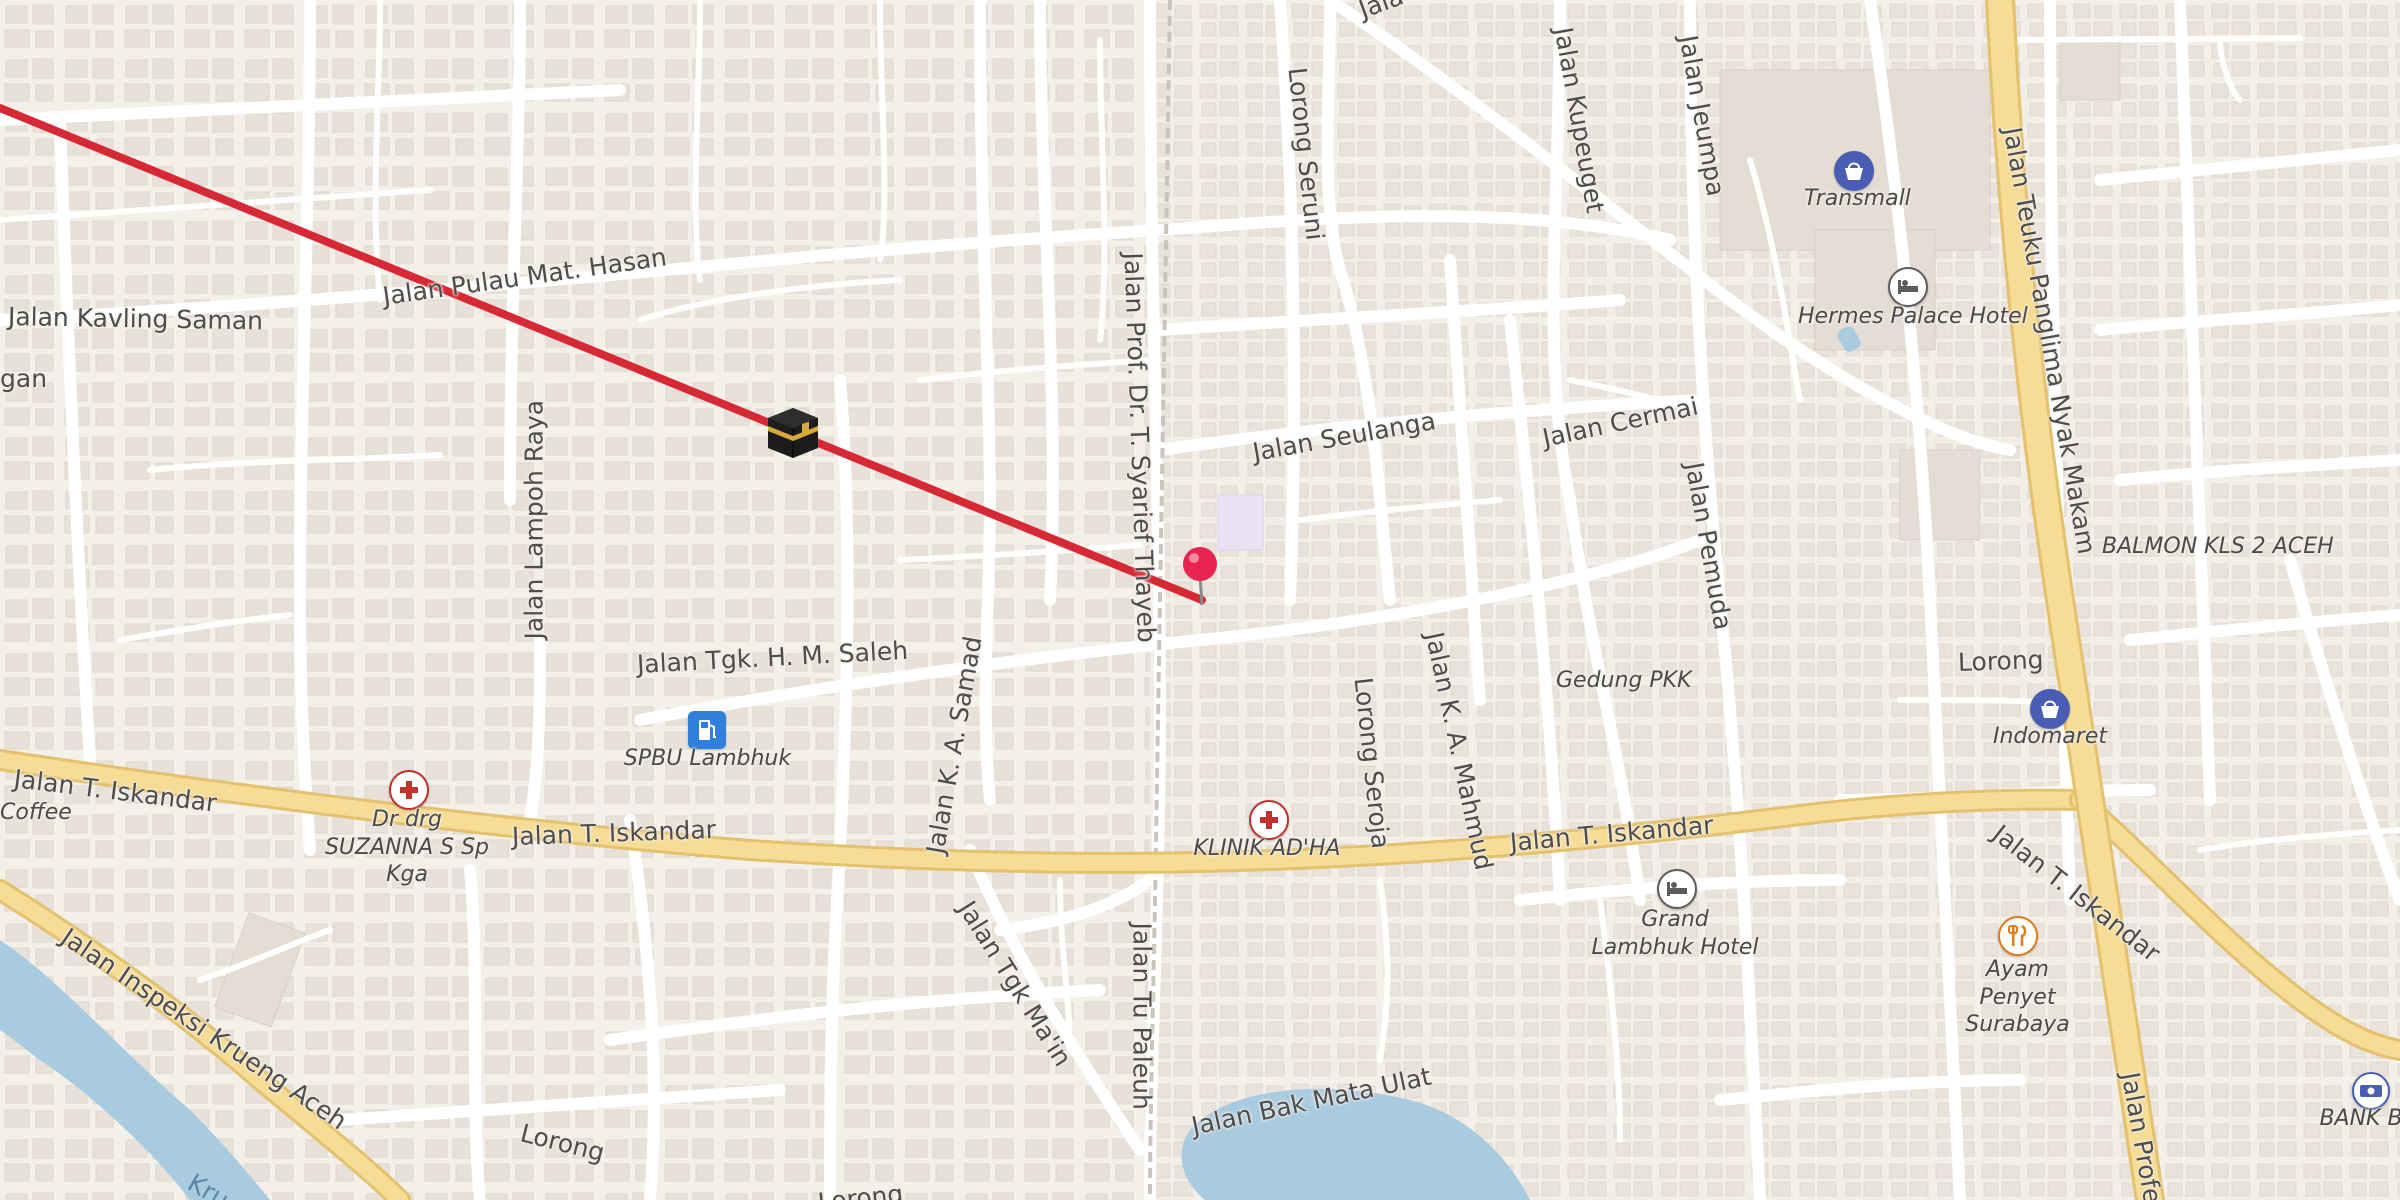 This screenshot has height=1200, width=2400. What do you see at coordinates (1857, 199) in the screenshot?
I see `poi-label-transmall: Transmall` at bounding box center [1857, 199].